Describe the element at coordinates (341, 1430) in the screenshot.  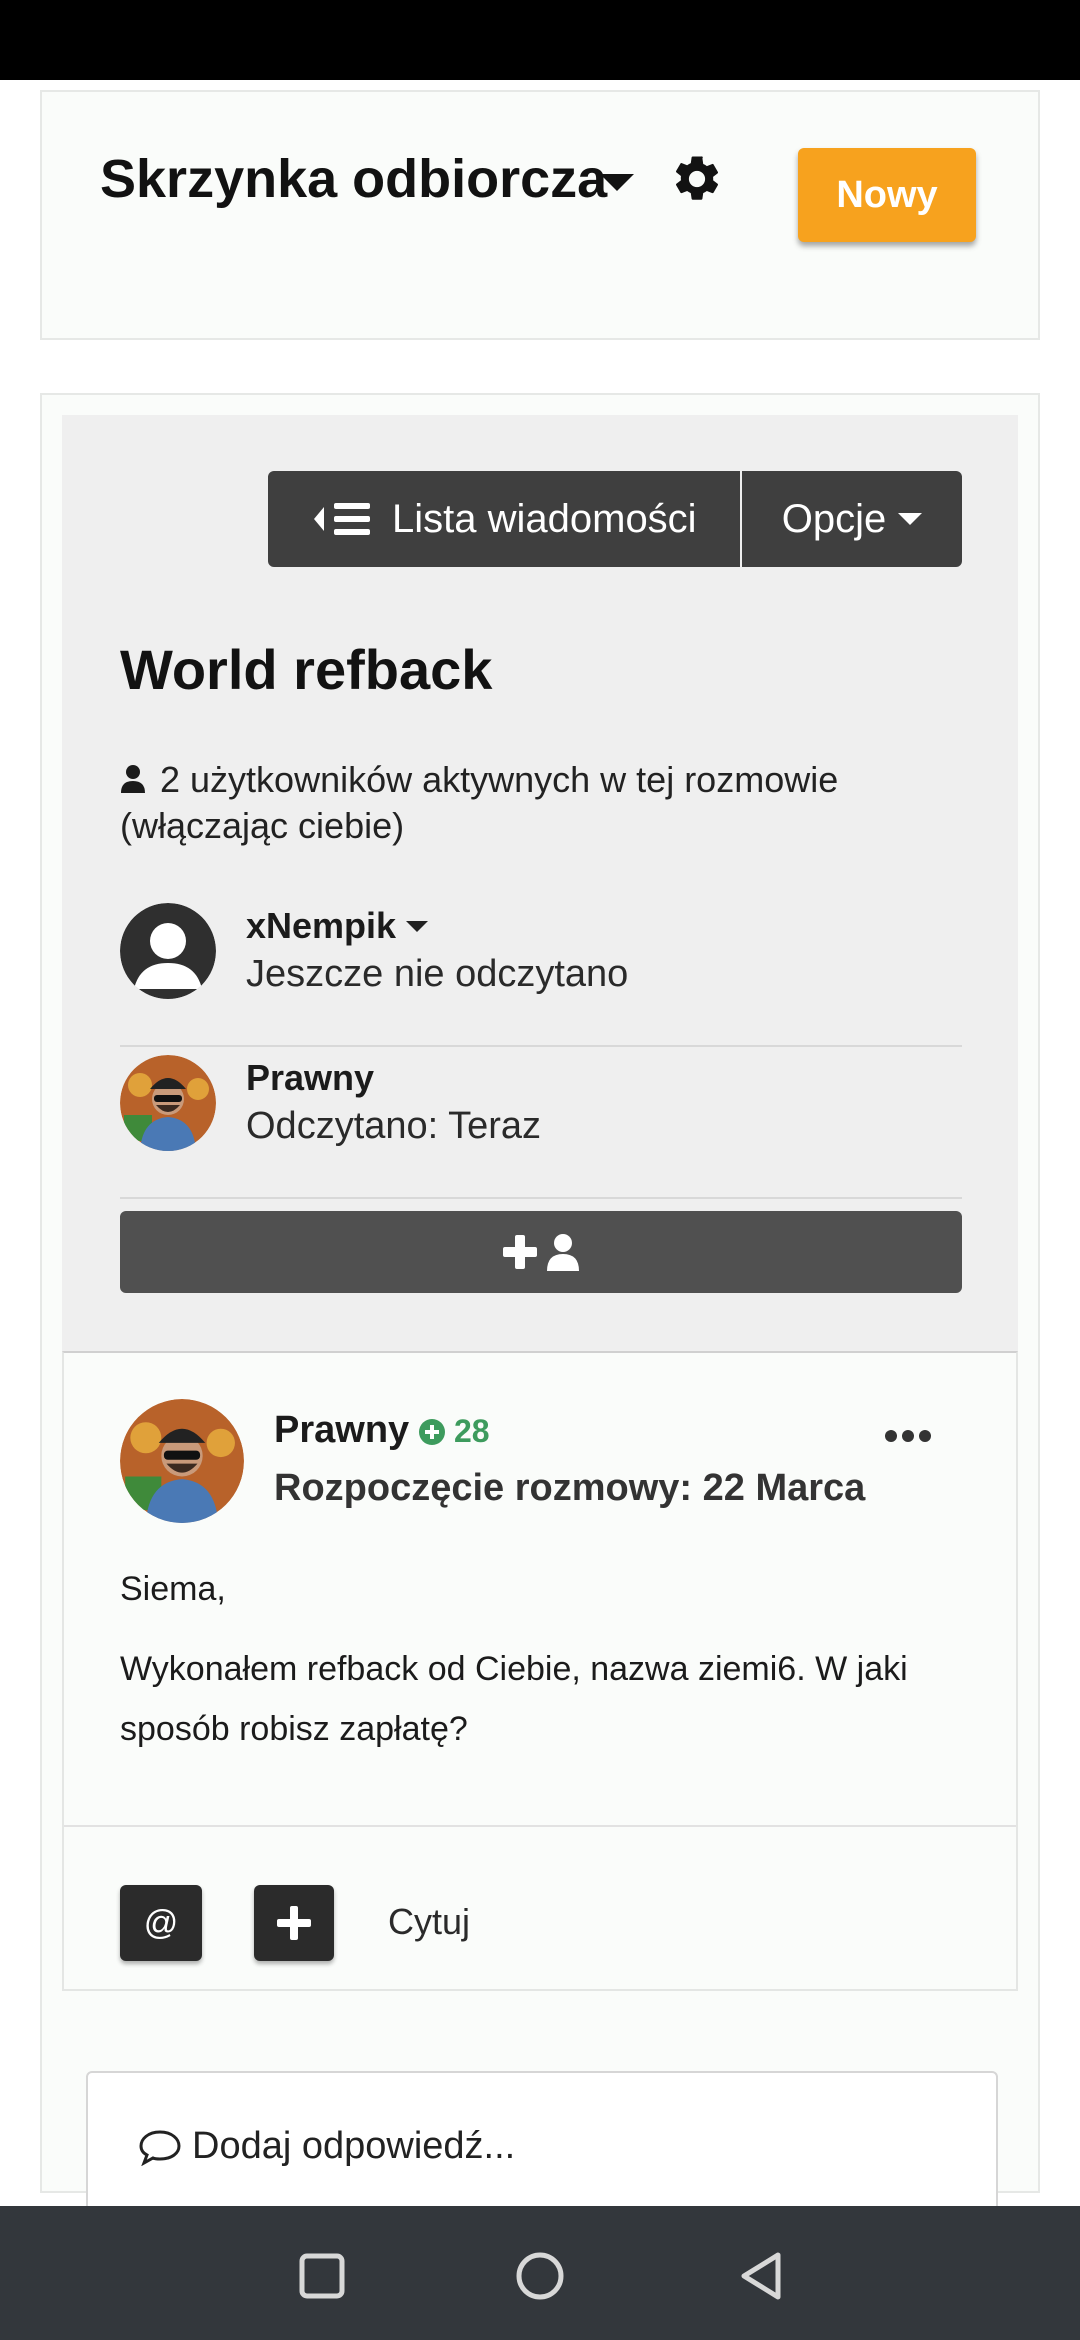
I see `post-author-name: Prawny` at that location.